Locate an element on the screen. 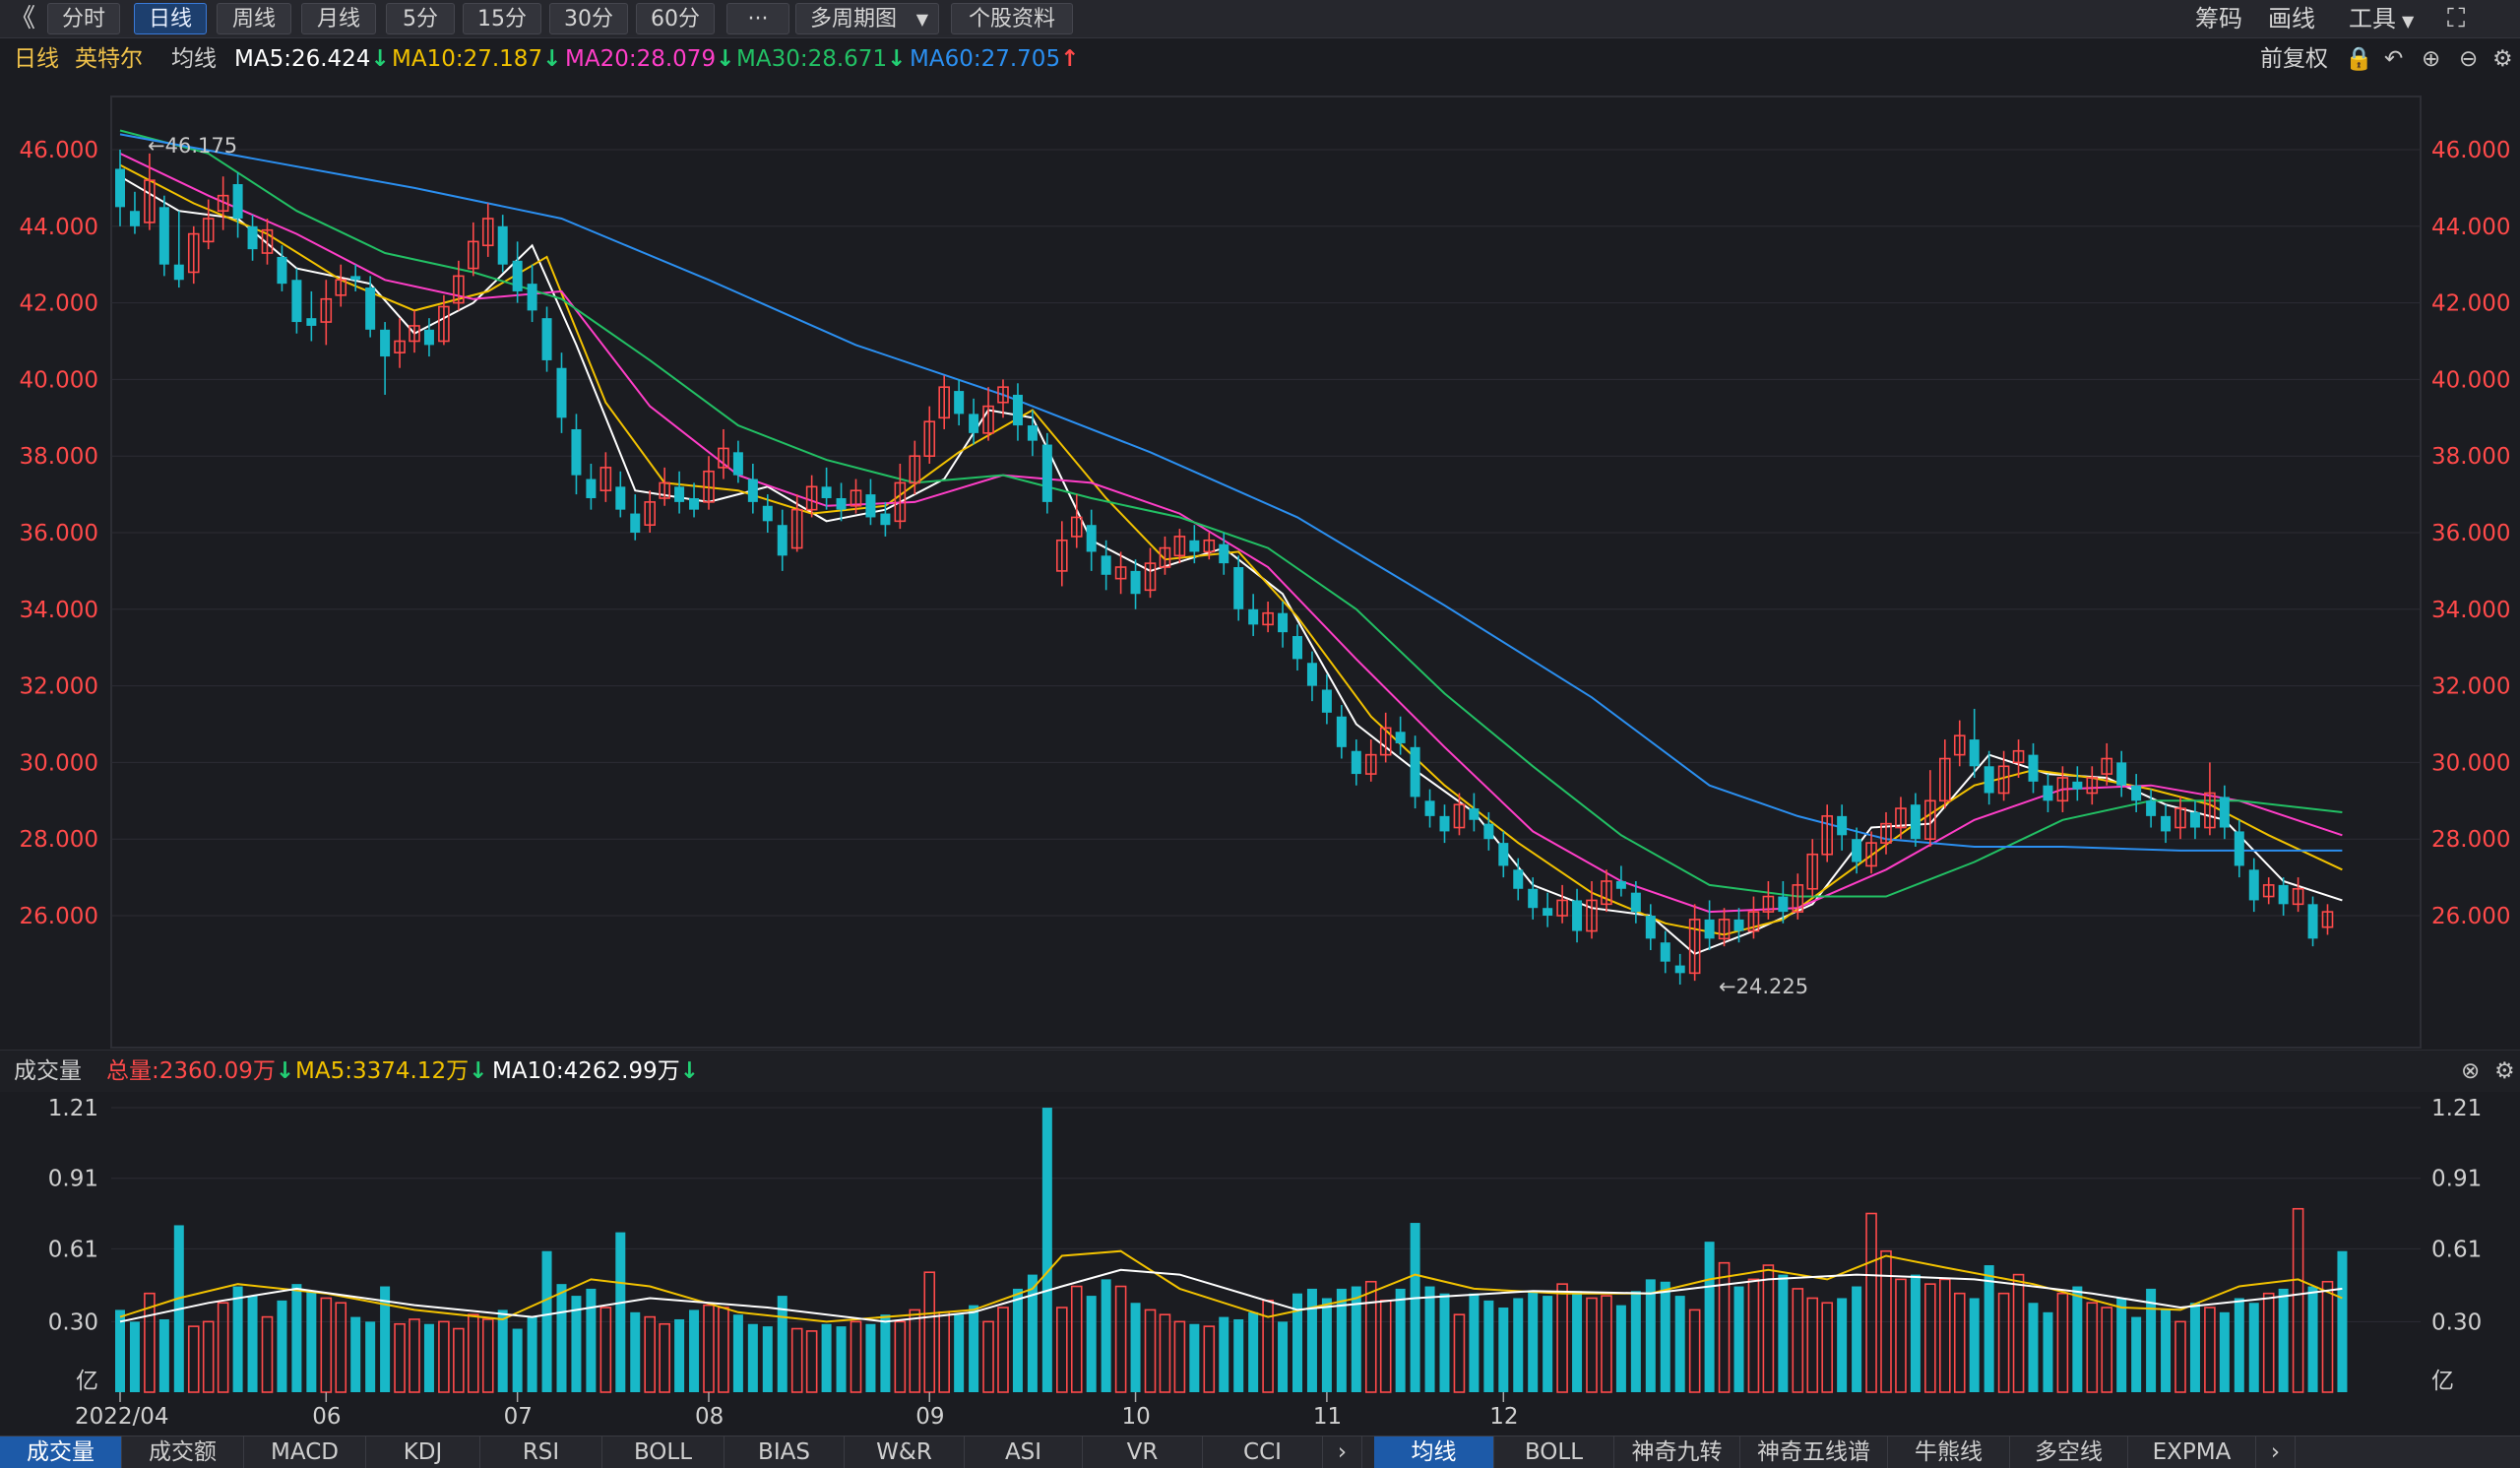  indicator-tab: 成交量 is located at coordinates (61, 1452).